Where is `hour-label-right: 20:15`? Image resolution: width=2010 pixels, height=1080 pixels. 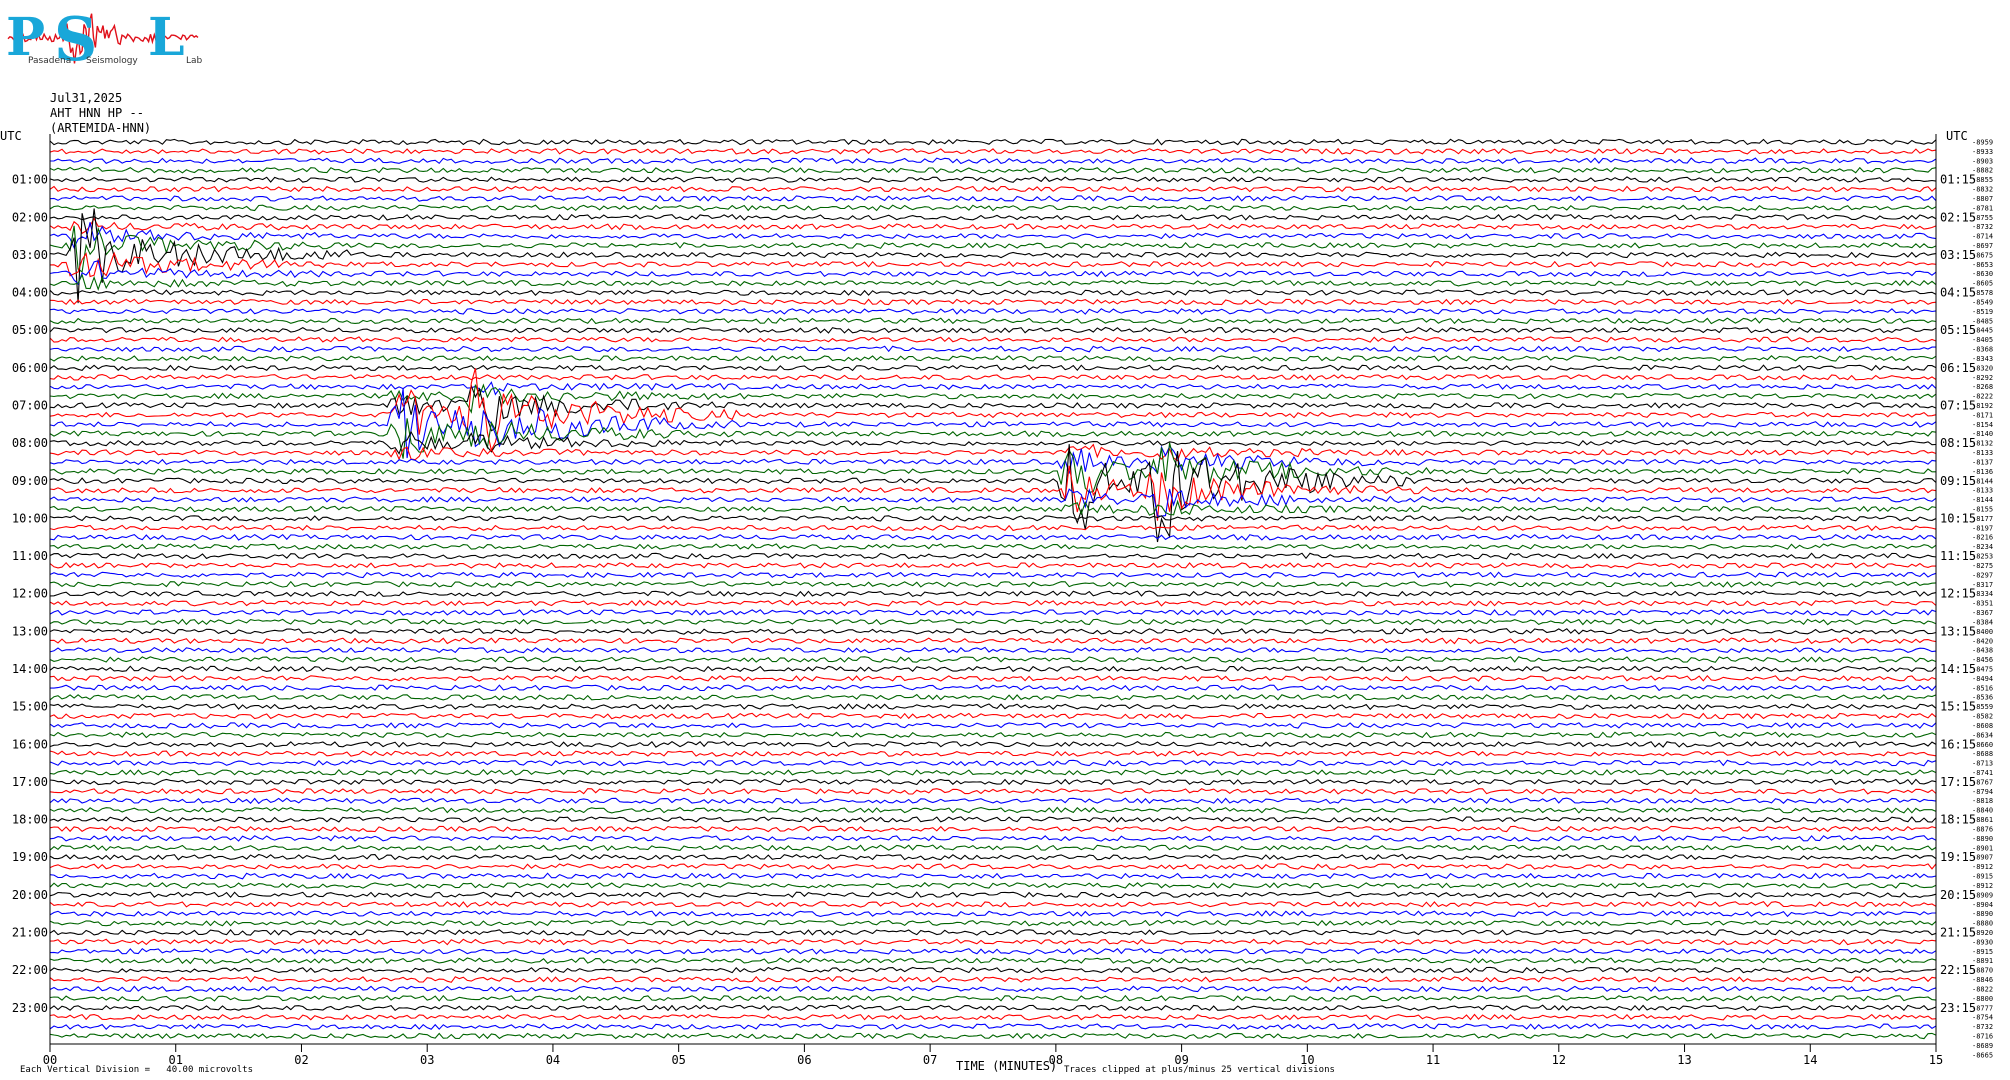
hour-label-right: 20:15 is located at coordinates (1958, 895).